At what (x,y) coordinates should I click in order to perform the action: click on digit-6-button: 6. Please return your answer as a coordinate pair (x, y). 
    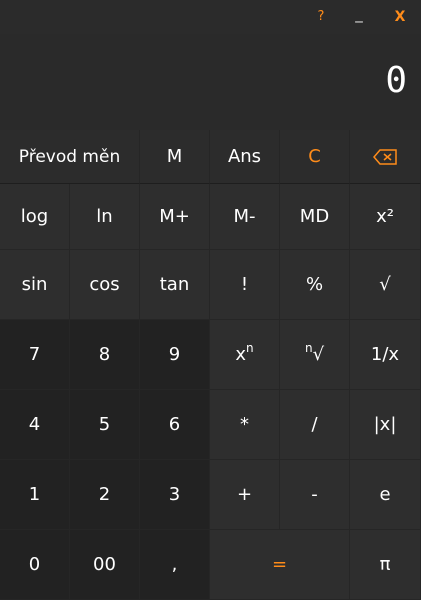
    Looking at the image, I should click on (175, 425).